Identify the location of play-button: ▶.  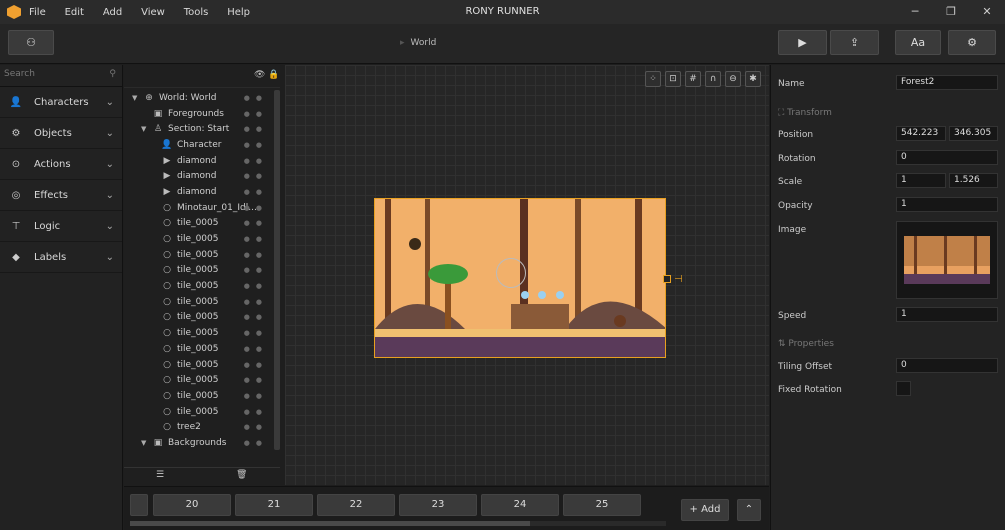
(802, 42).